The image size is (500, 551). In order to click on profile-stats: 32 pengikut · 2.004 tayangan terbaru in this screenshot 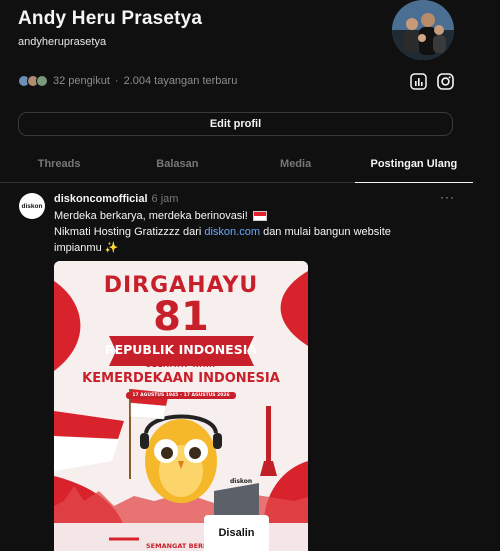, I will do `click(127, 81)`.